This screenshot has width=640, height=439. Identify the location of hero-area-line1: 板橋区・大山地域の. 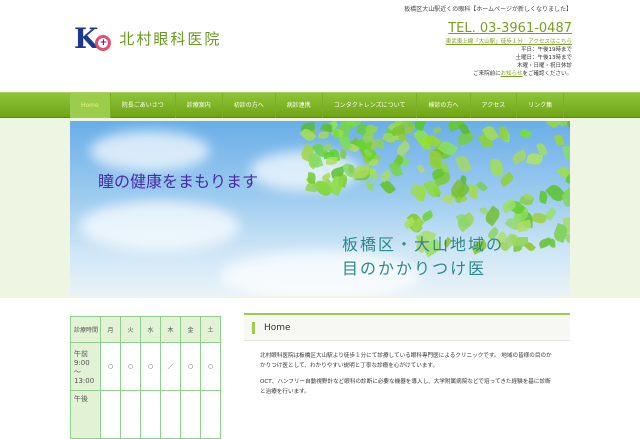
(423, 244).